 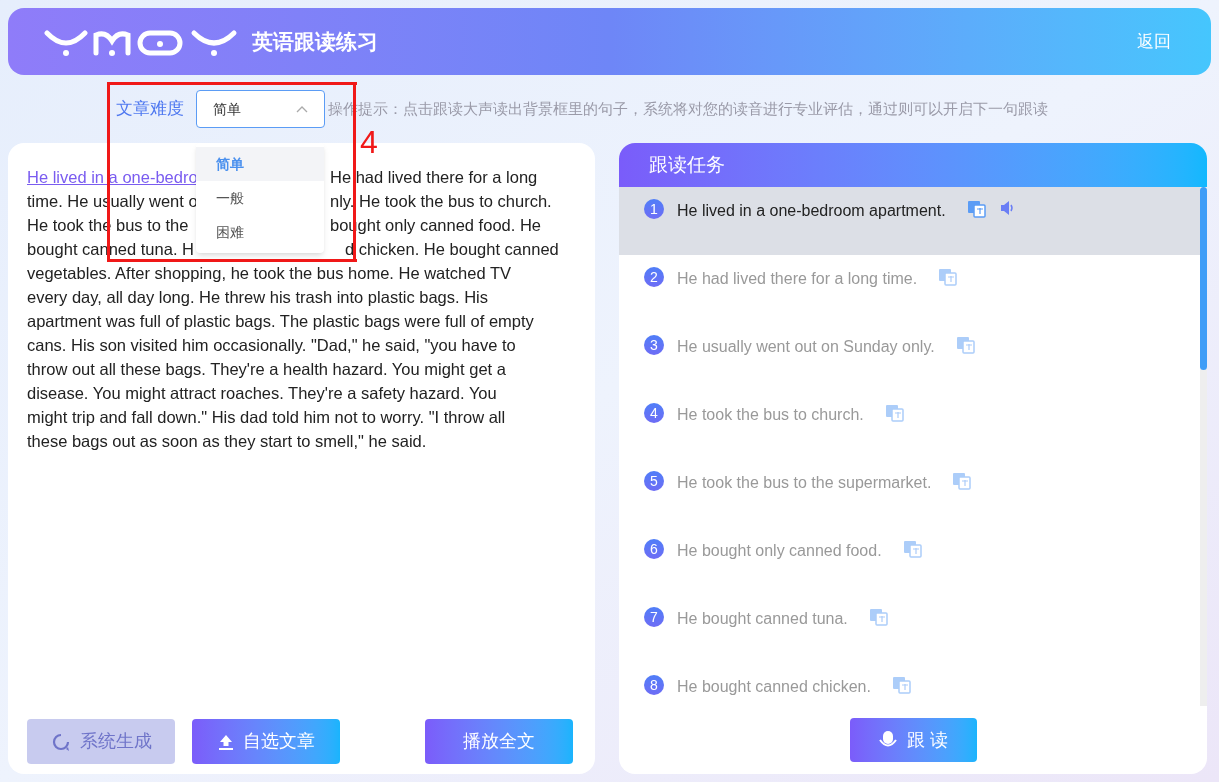 What do you see at coordinates (654, 685) in the screenshot?
I see `number-badge: 8` at bounding box center [654, 685].